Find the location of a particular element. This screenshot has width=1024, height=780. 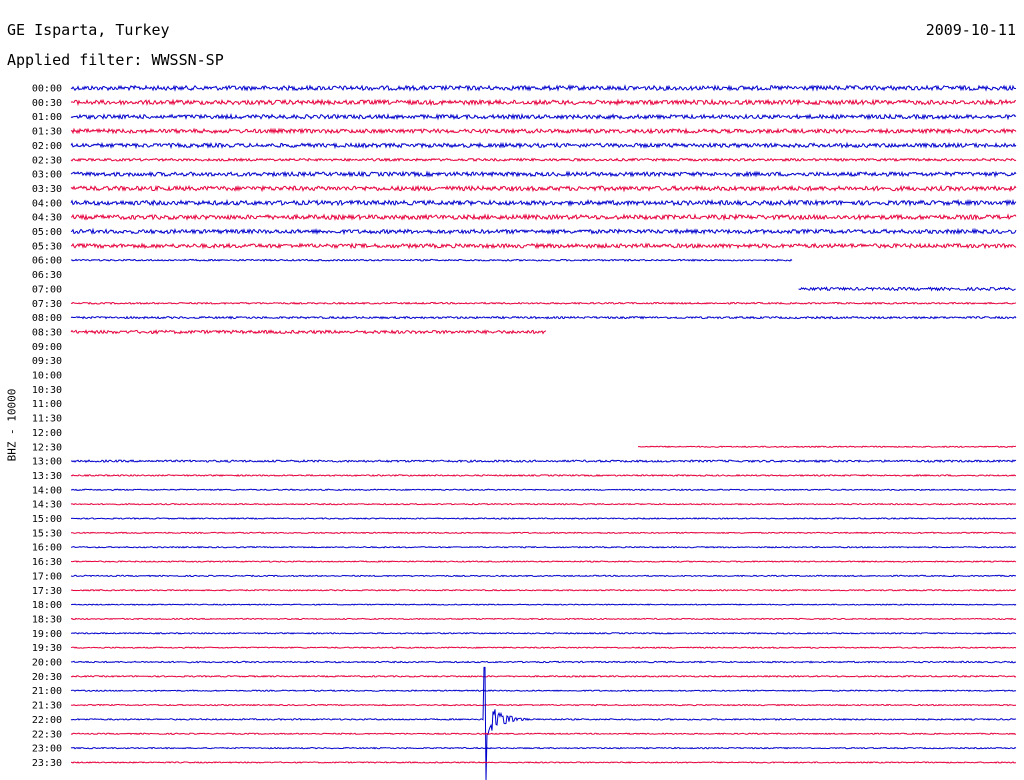

row-time-label: 12:00 is located at coordinates (47, 433).